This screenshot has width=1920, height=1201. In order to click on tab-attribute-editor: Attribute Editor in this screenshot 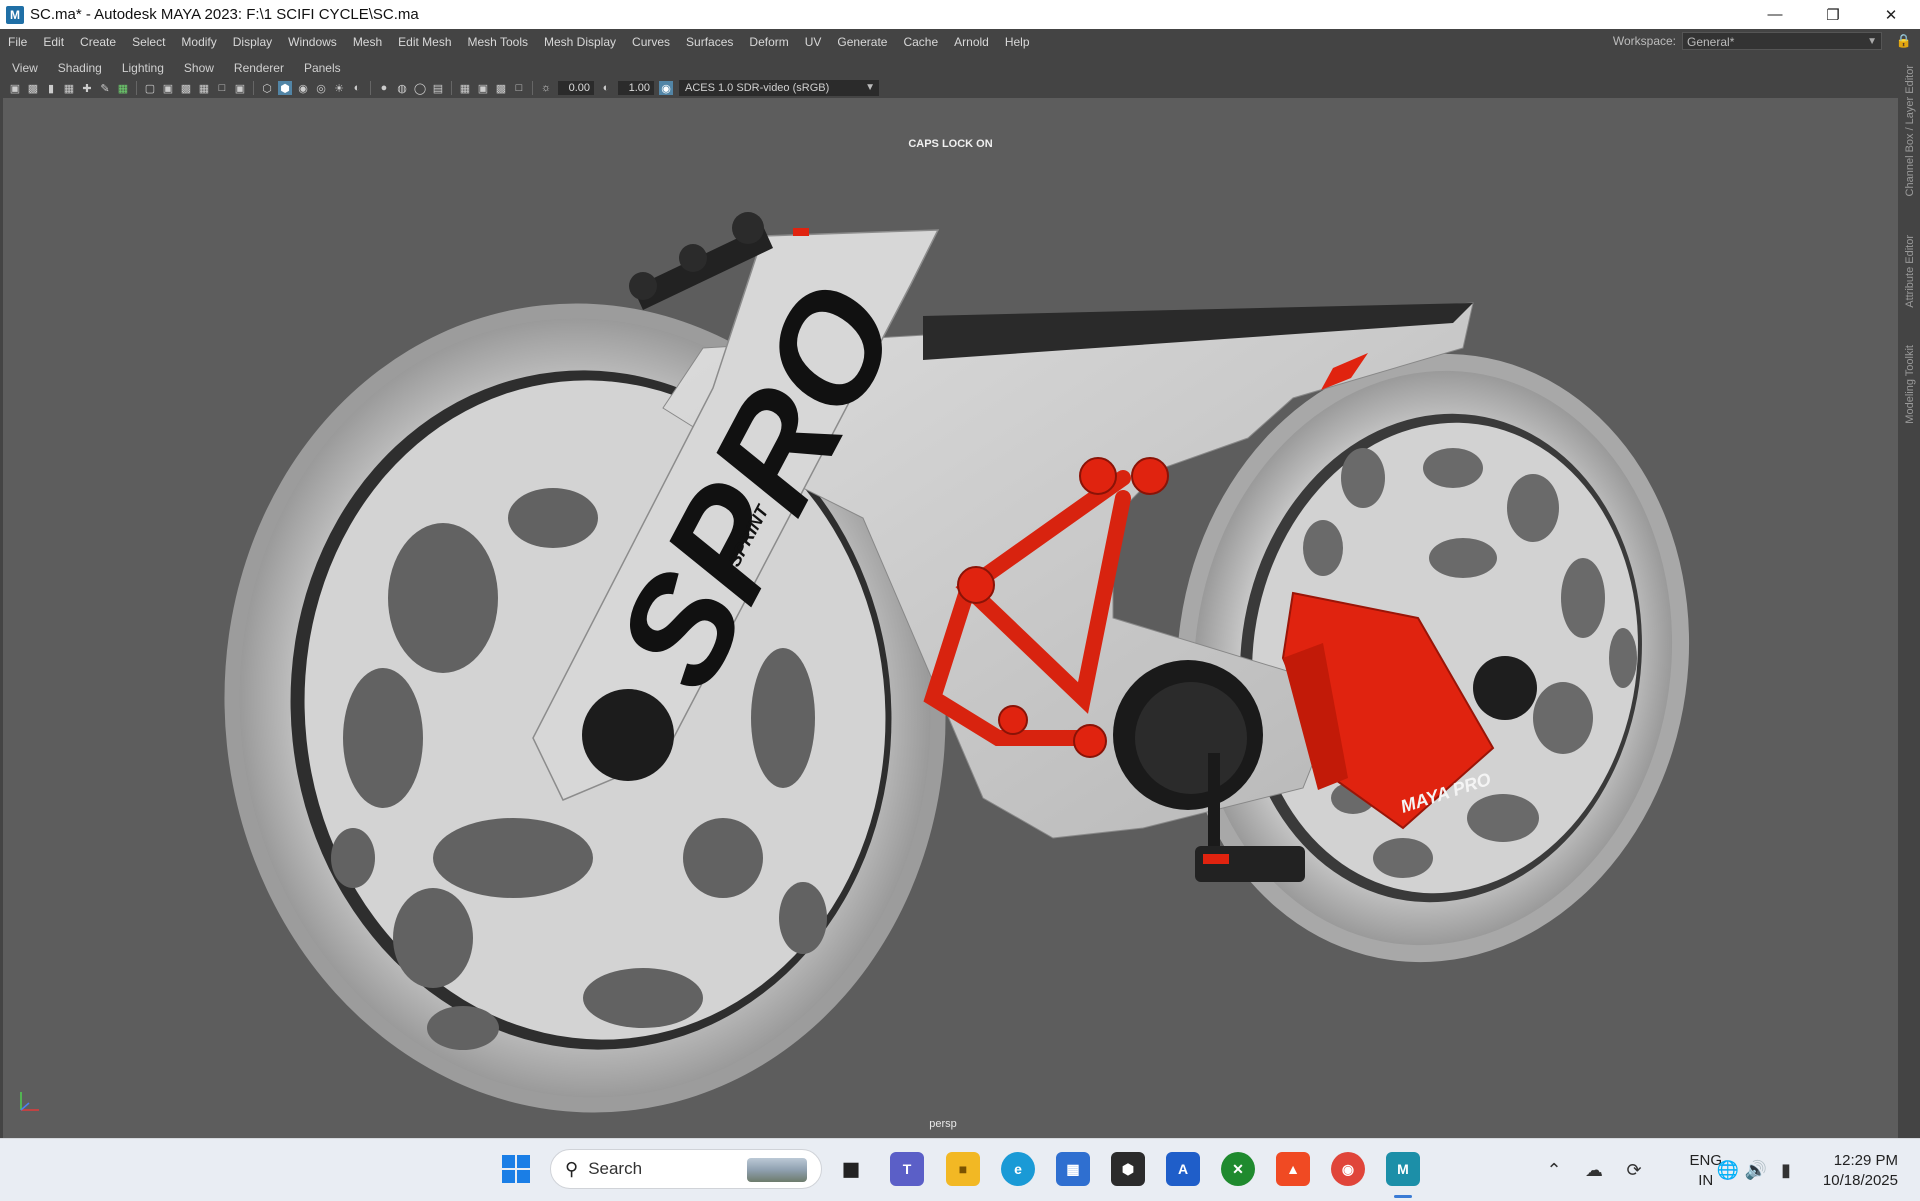, I will do `click(1910, 271)`.